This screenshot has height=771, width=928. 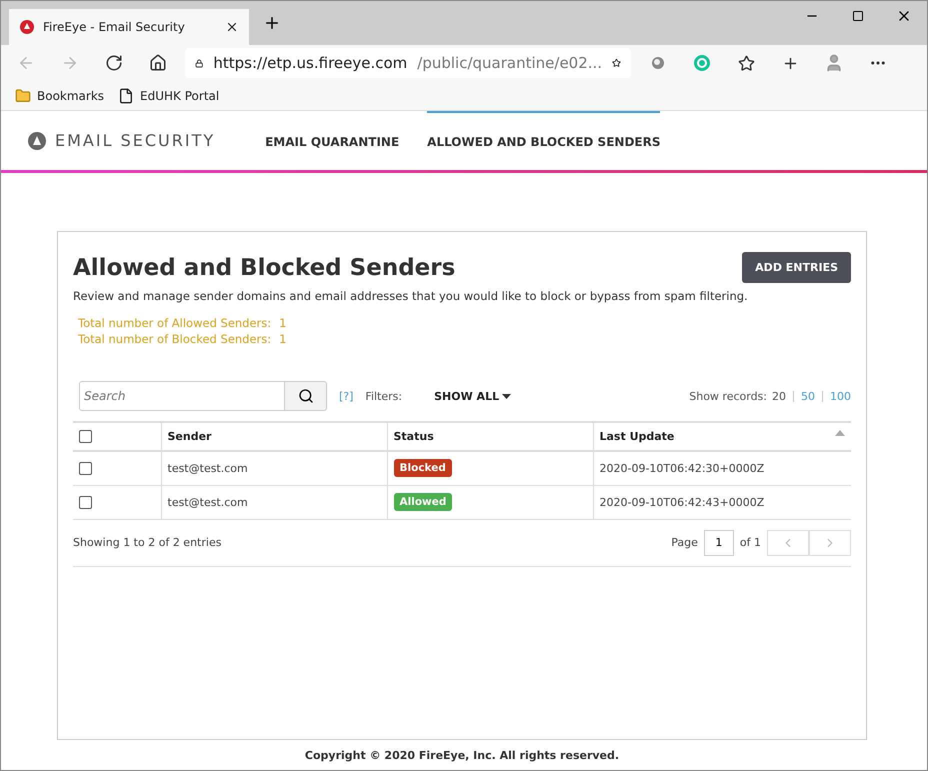 I want to click on page-icon, so click(x=126, y=96).